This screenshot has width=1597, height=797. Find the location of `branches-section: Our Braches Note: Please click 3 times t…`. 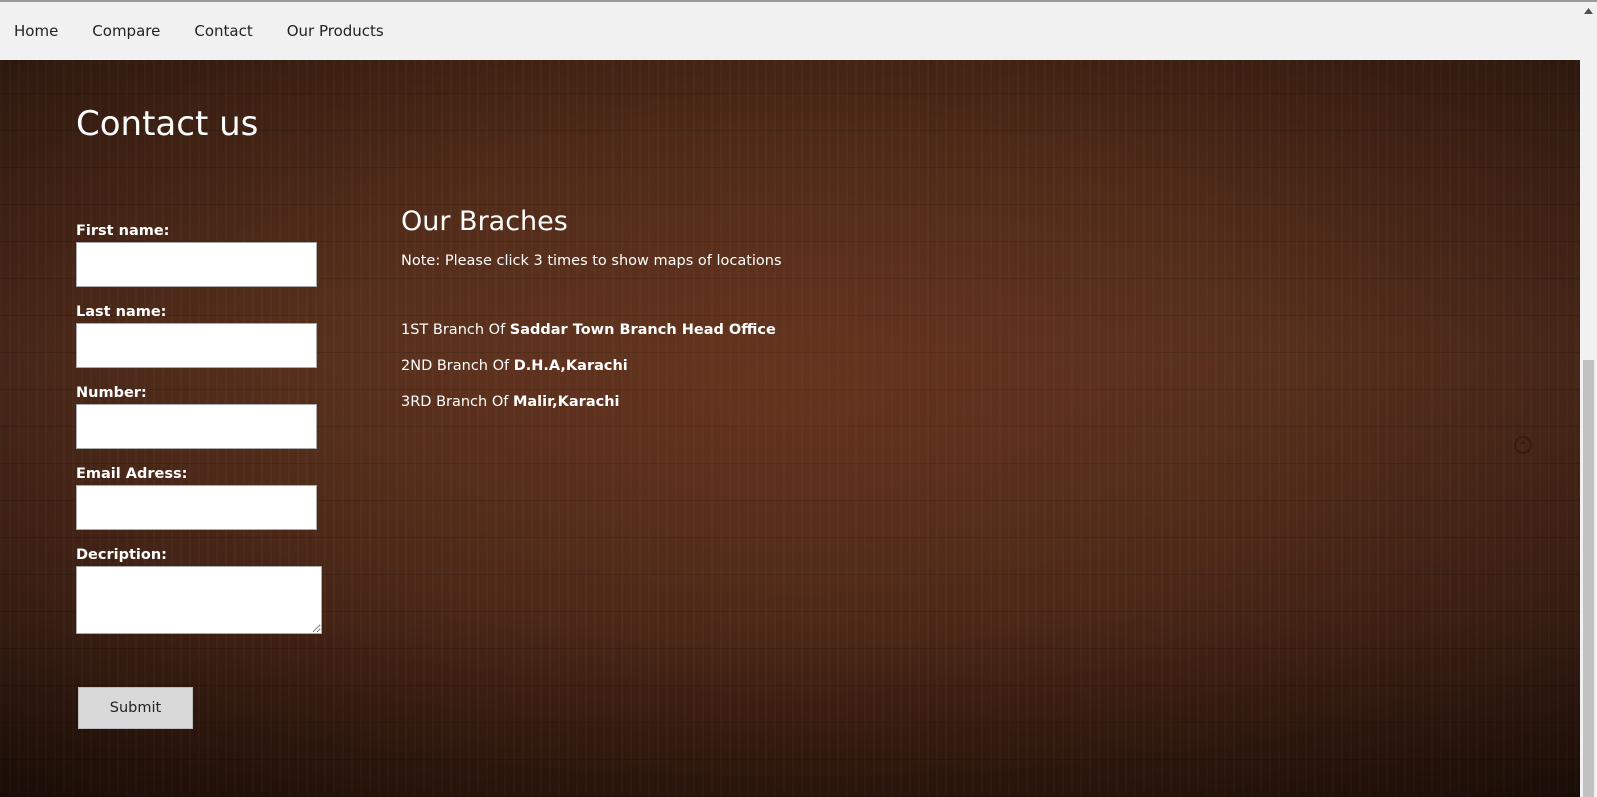

branches-section: Our Braches Note: Please click 3 times t… is located at coordinates (591, 317).